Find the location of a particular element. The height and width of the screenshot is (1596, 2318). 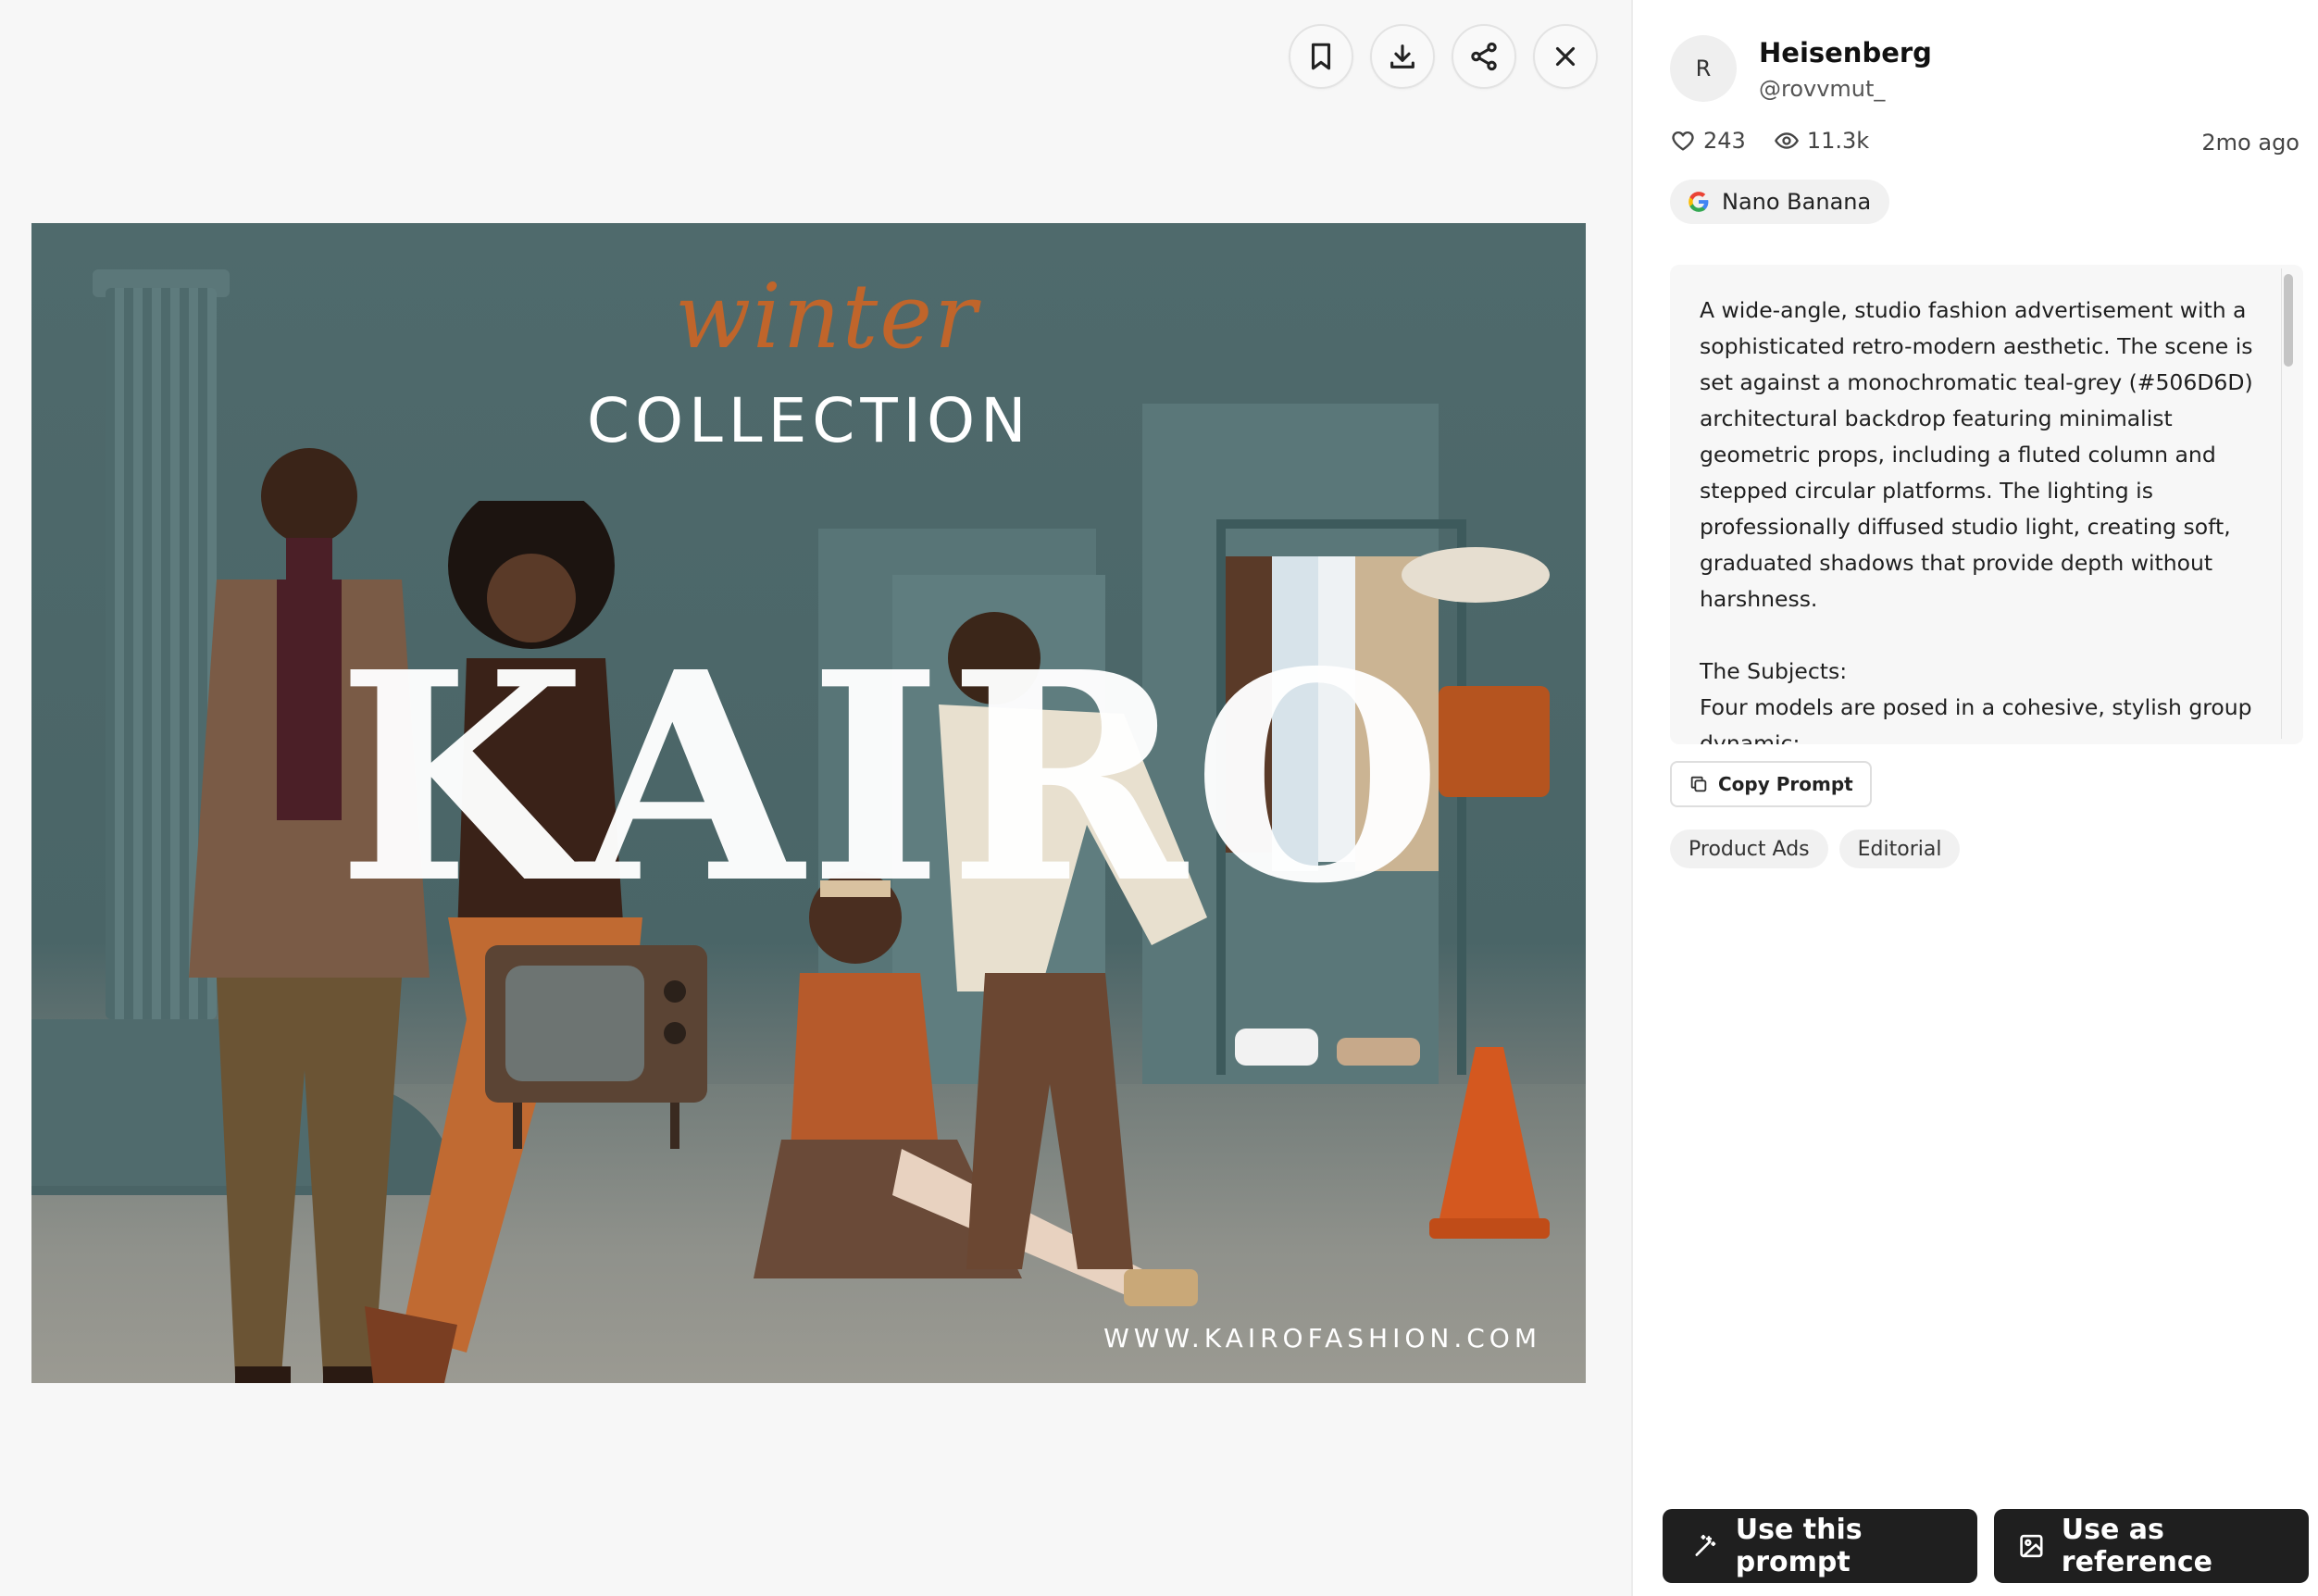

tag-chip: Editorial is located at coordinates (1899, 848).